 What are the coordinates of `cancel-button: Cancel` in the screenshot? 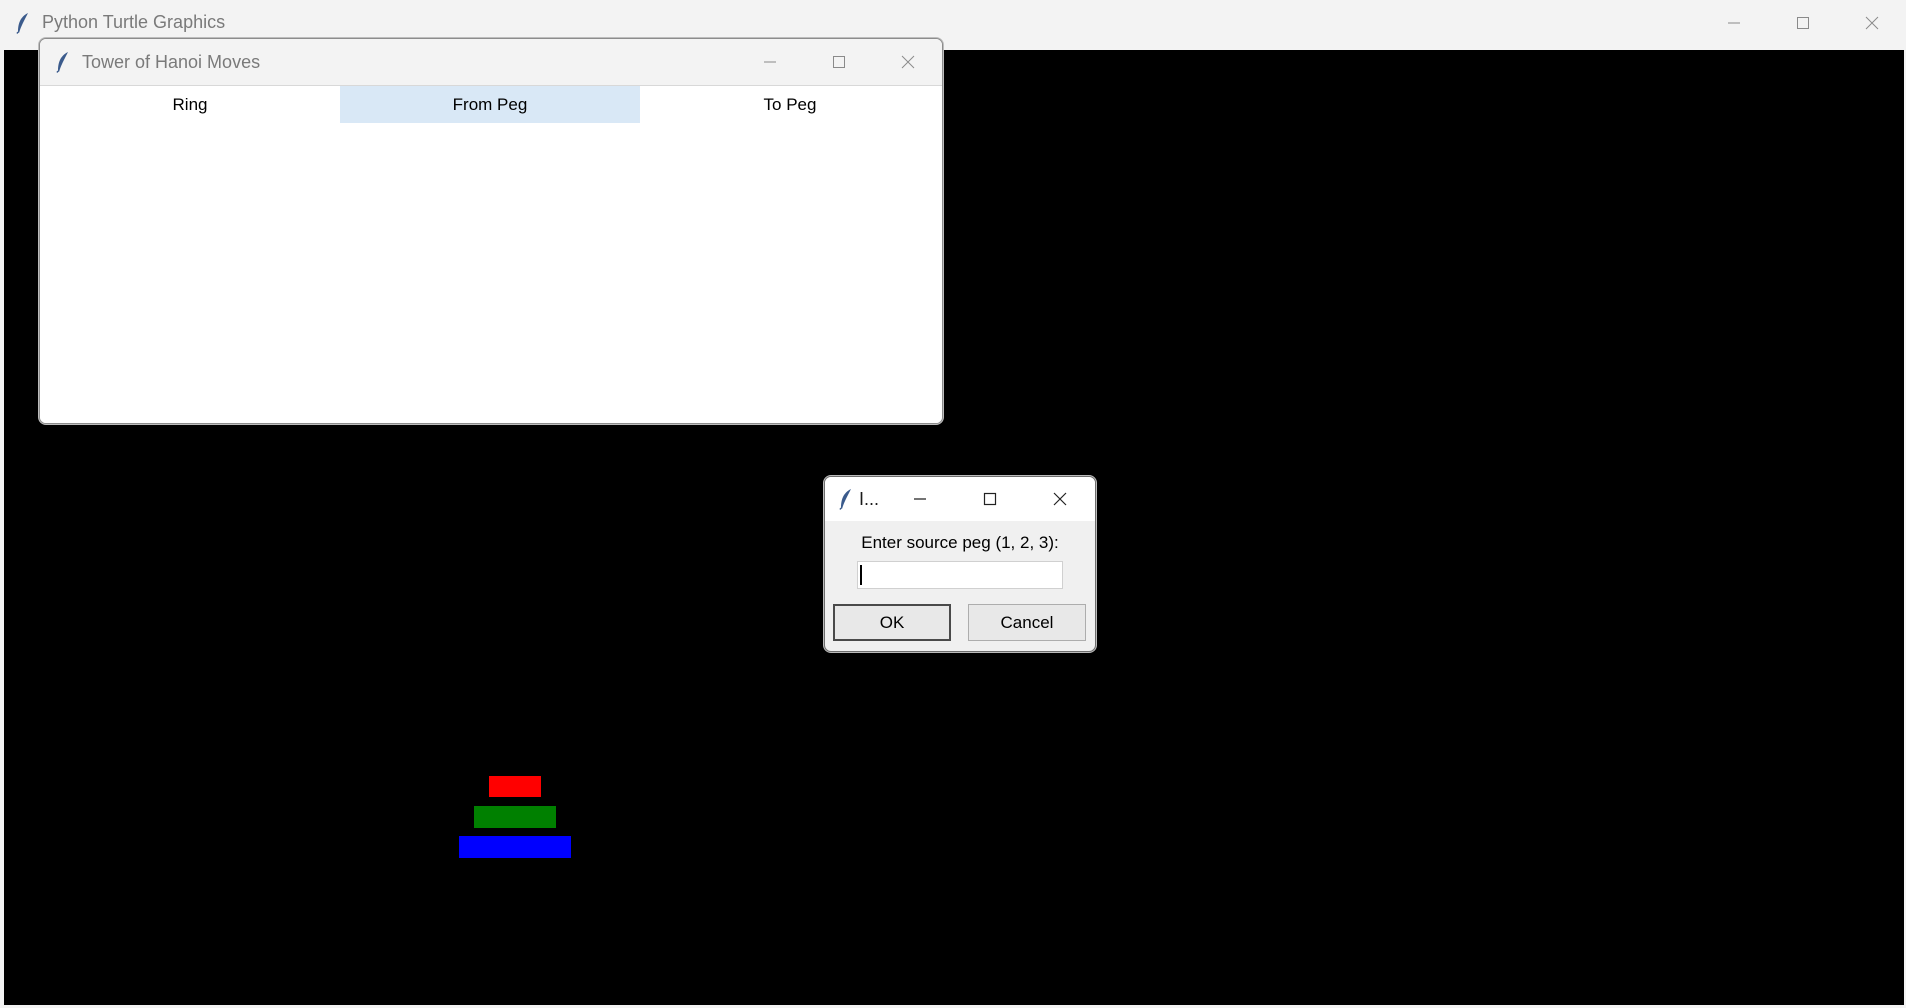 It's located at (1027, 622).